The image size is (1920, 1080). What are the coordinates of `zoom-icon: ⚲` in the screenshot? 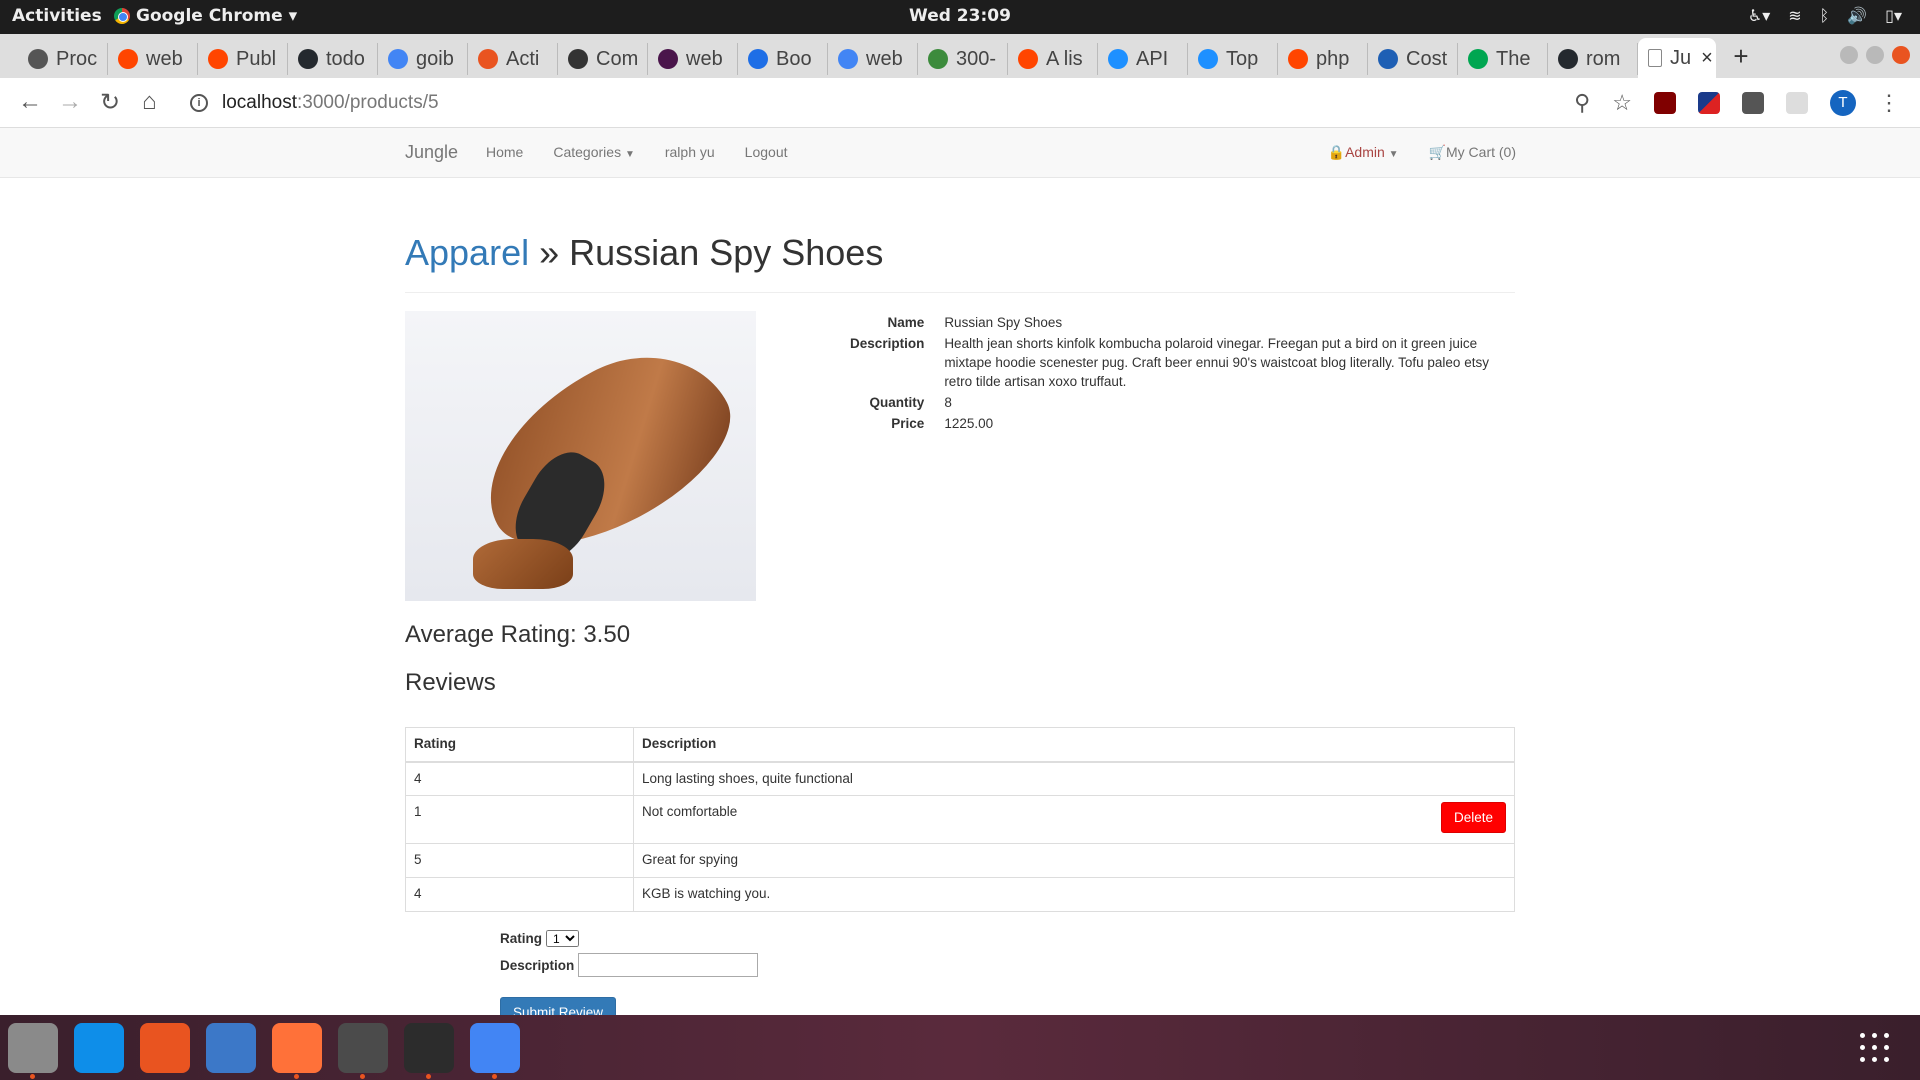 It's located at (1582, 103).